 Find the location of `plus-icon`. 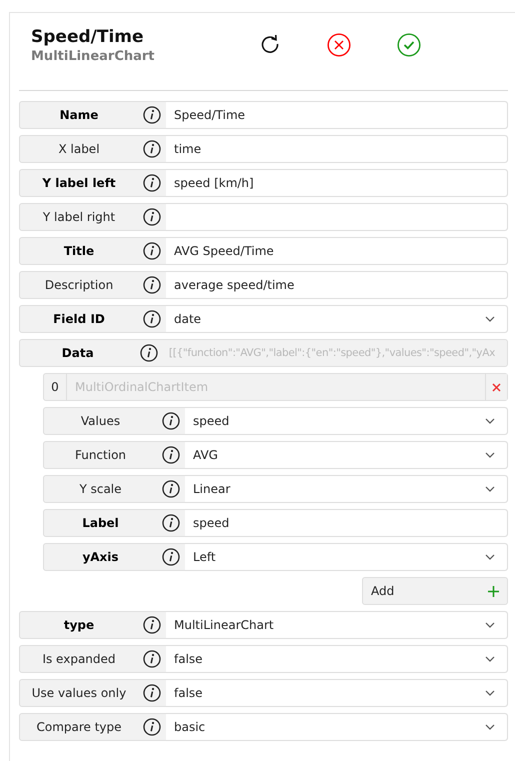

plus-icon is located at coordinates (493, 591).